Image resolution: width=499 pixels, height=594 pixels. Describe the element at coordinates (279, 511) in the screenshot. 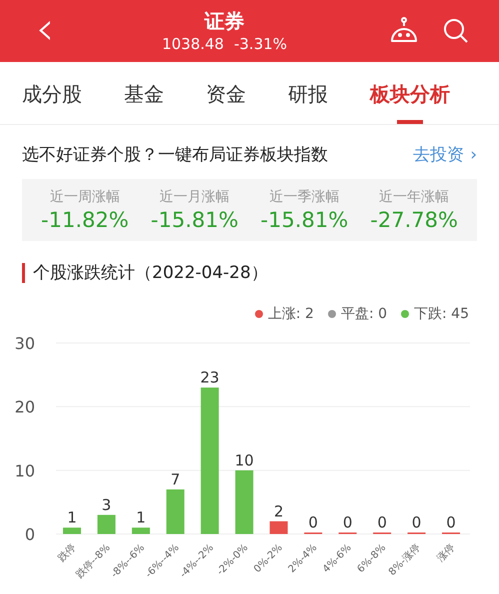

I see `bar-value-label: 2` at that location.